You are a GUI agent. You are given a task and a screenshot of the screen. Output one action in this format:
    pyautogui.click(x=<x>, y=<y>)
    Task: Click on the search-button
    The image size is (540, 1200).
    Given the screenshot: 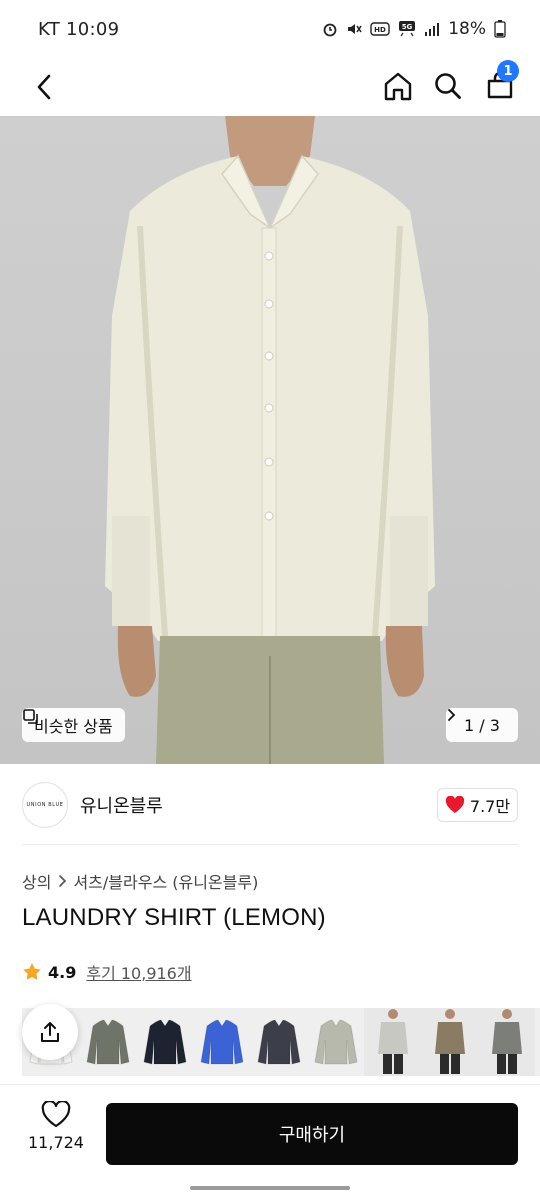 What is the action you would take?
    pyautogui.click(x=448, y=86)
    